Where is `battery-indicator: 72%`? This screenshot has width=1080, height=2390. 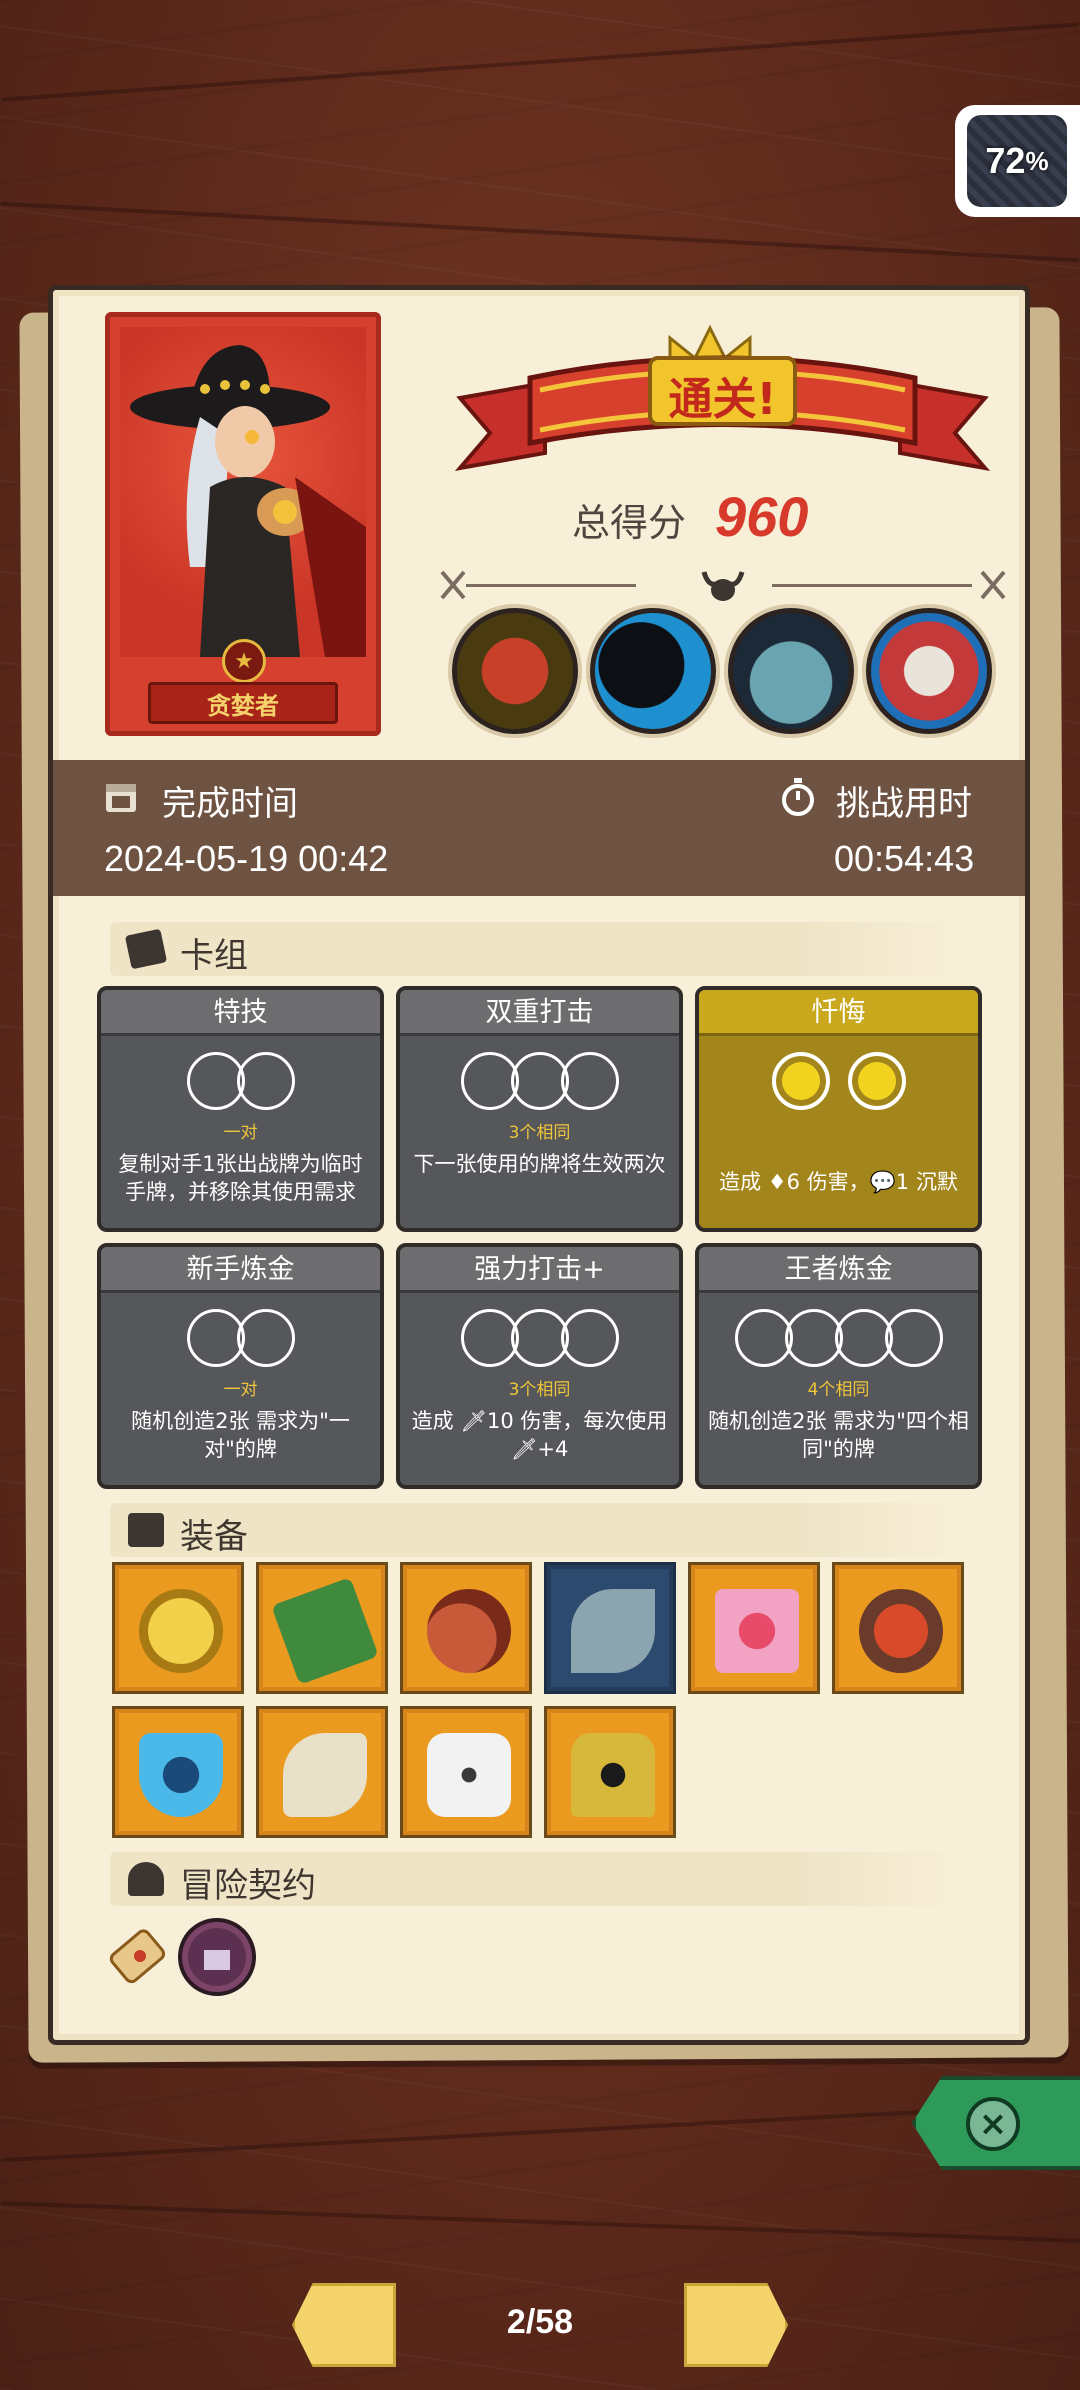 battery-indicator: 72% is located at coordinates (1017, 161).